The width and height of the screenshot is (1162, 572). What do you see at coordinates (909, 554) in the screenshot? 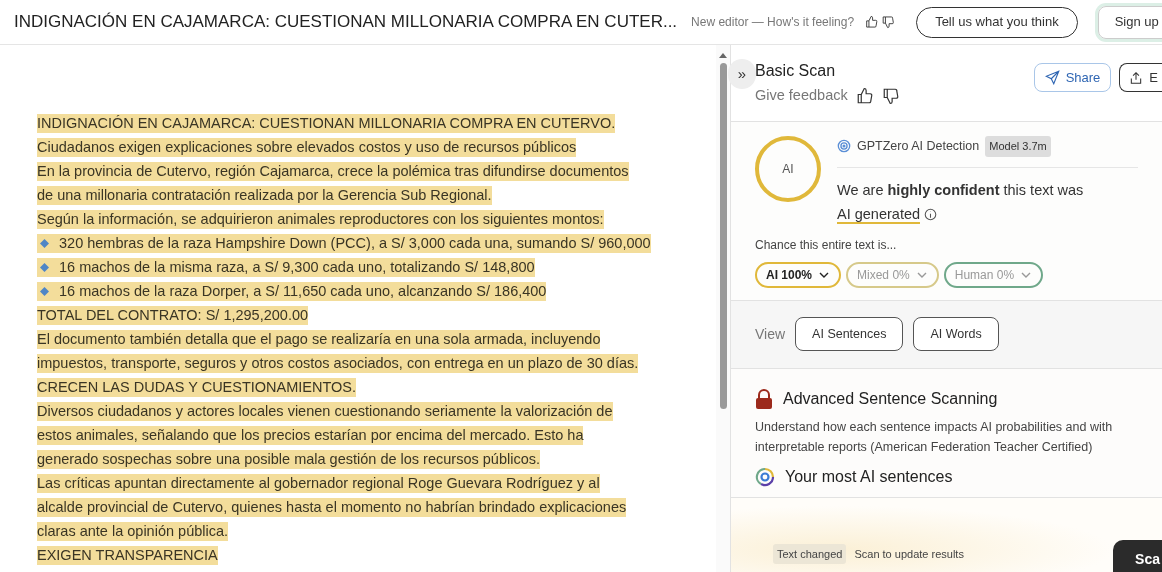
I see `notice-text: Scan to update results` at bounding box center [909, 554].